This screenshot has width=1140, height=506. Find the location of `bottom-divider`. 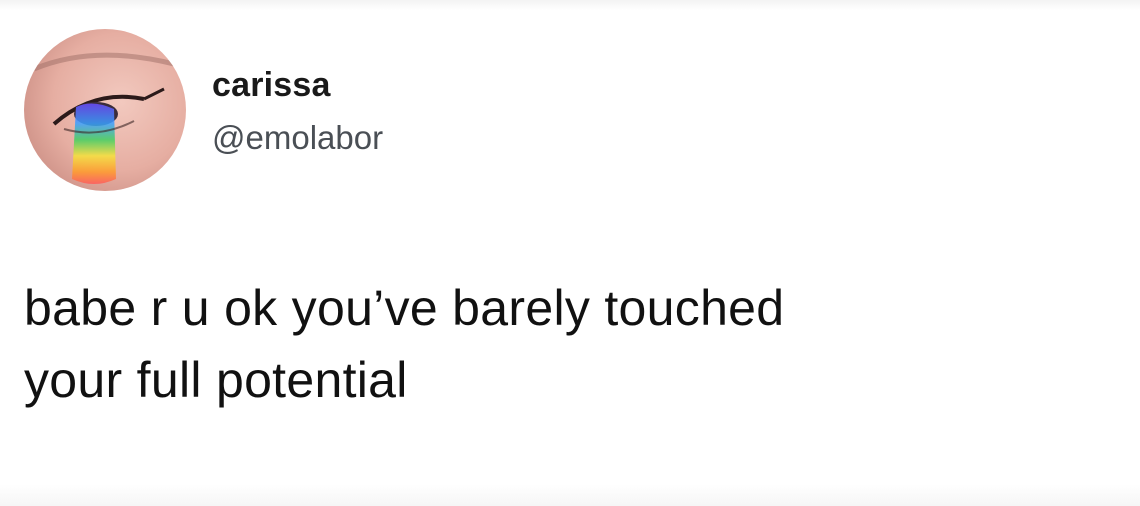

bottom-divider is located at coordinates (570, 495).